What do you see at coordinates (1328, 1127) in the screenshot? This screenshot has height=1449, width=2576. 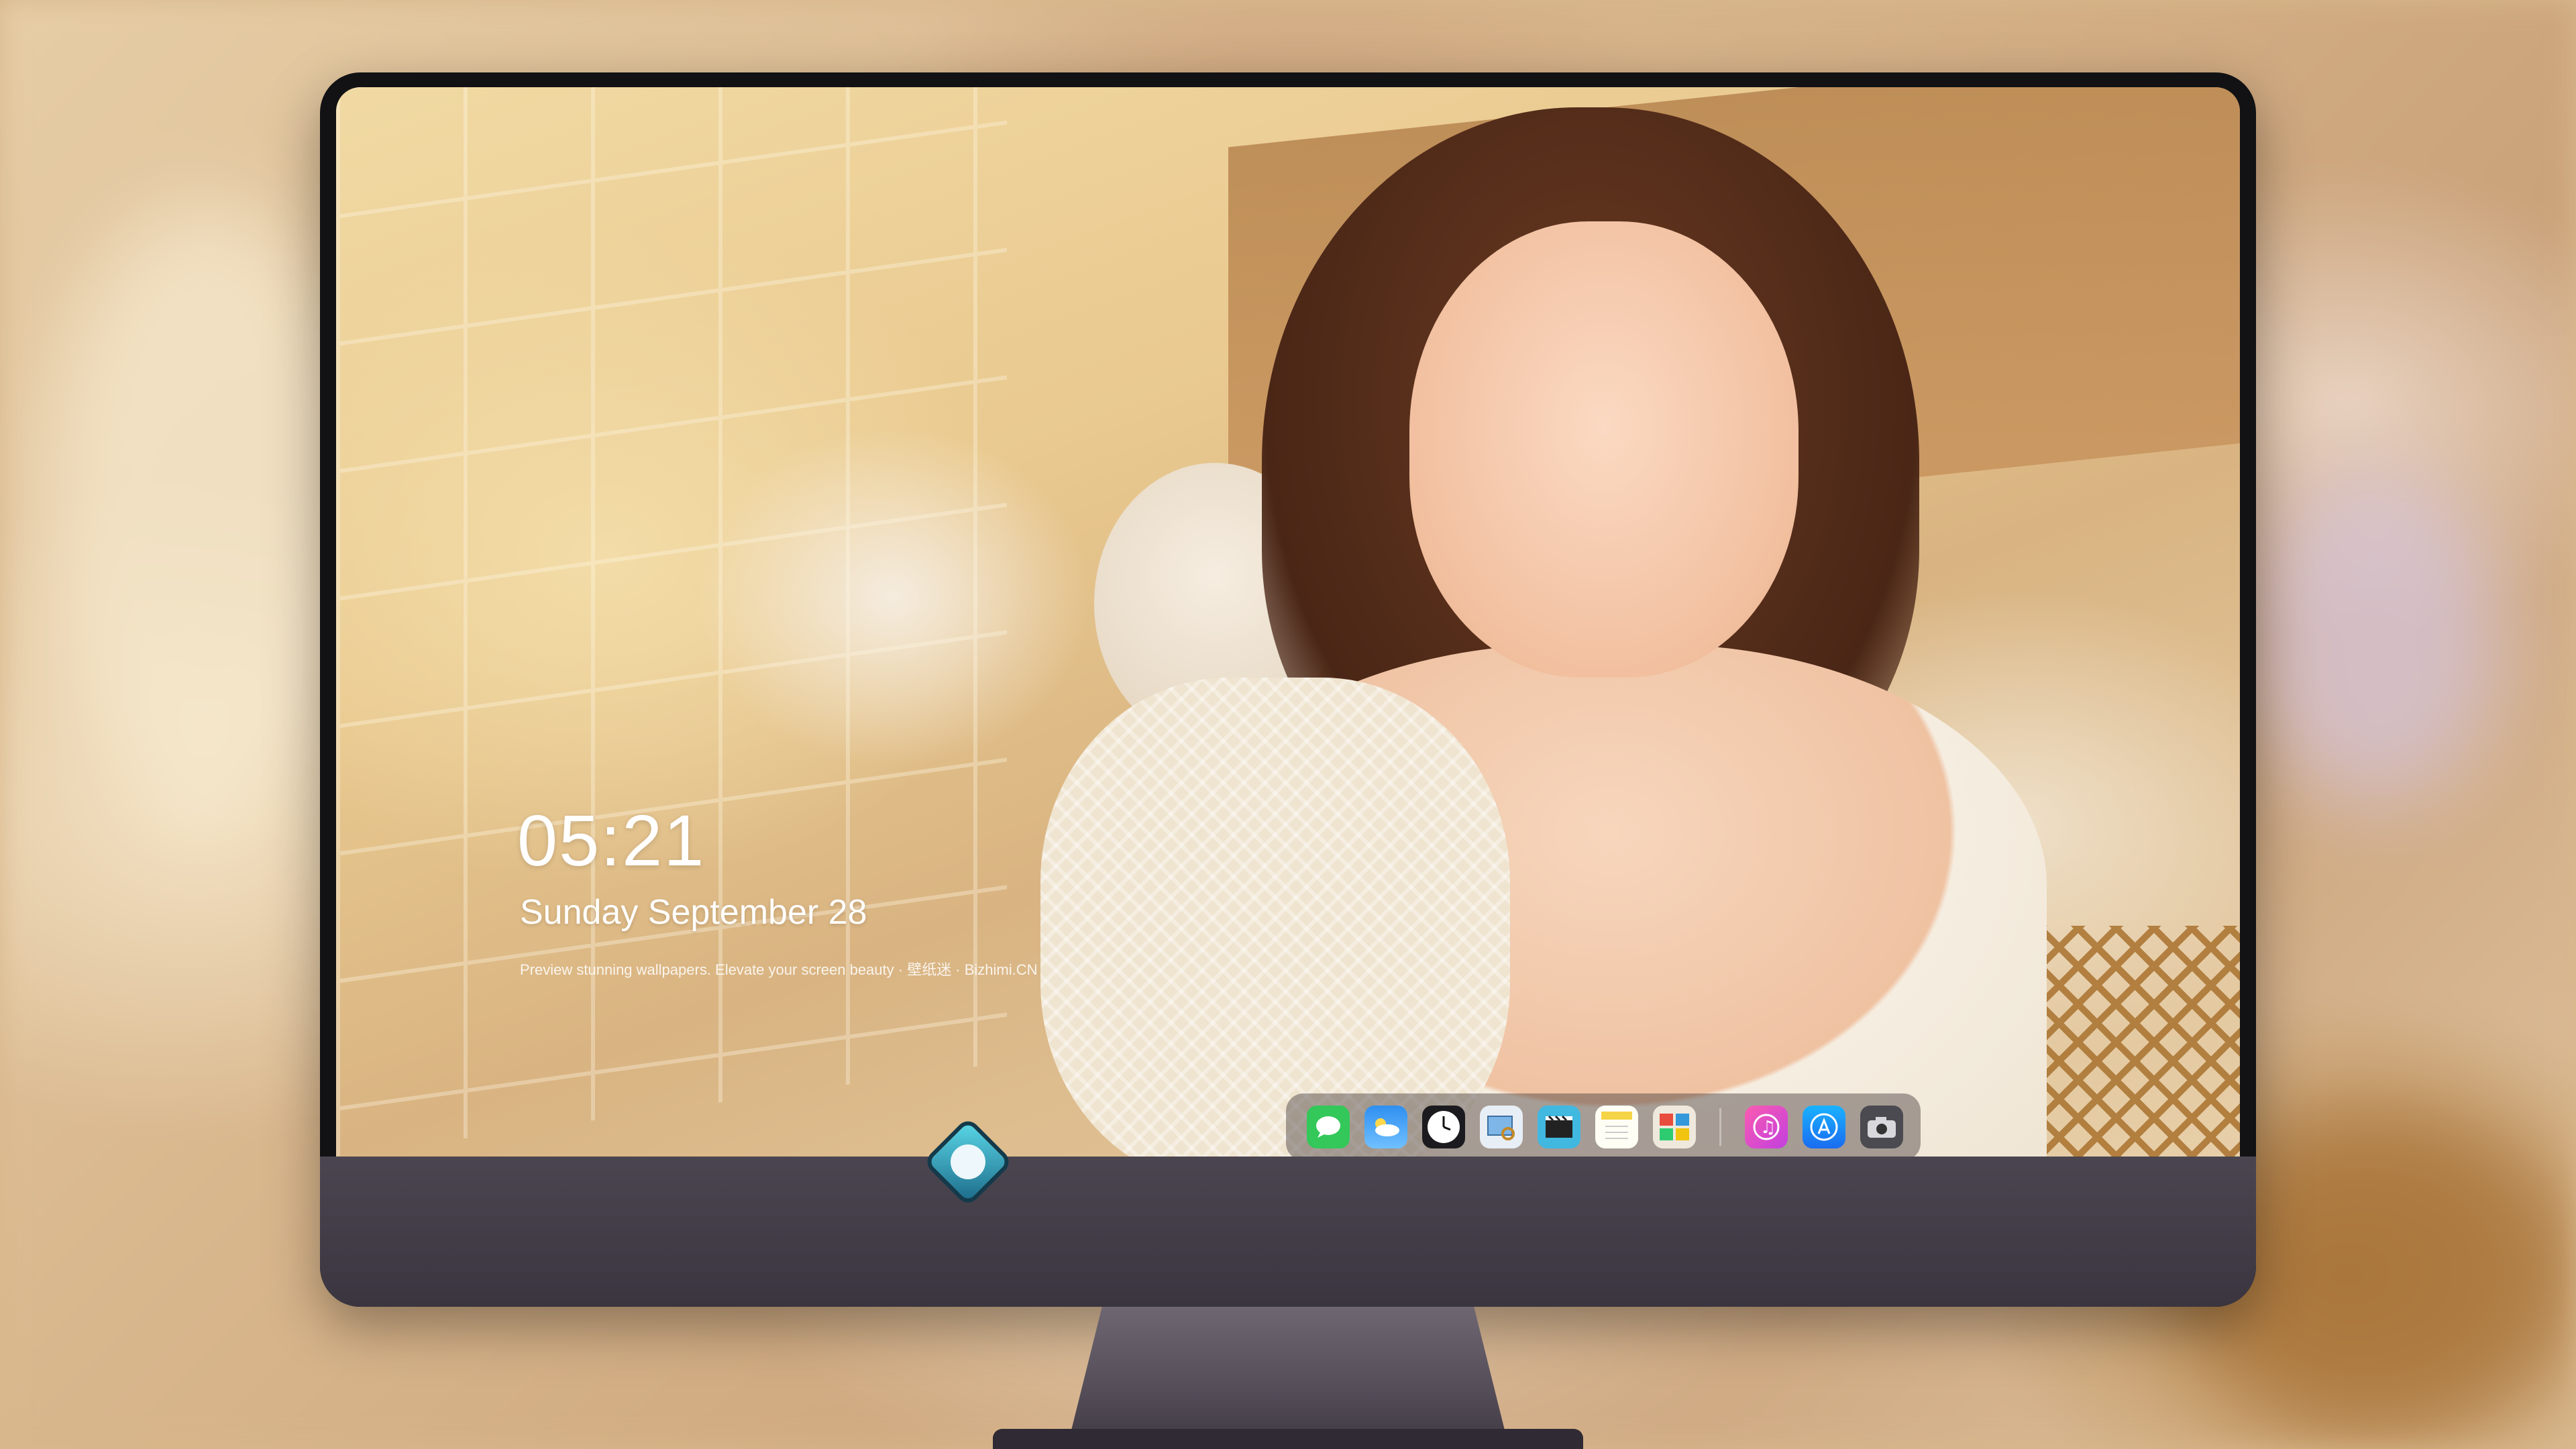 I see `messages-icon` at bounding box center [1328, 1127].